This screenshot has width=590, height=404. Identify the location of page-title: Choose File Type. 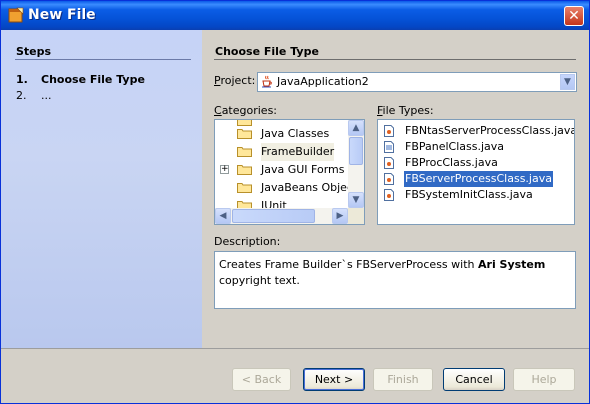
(267, 51).